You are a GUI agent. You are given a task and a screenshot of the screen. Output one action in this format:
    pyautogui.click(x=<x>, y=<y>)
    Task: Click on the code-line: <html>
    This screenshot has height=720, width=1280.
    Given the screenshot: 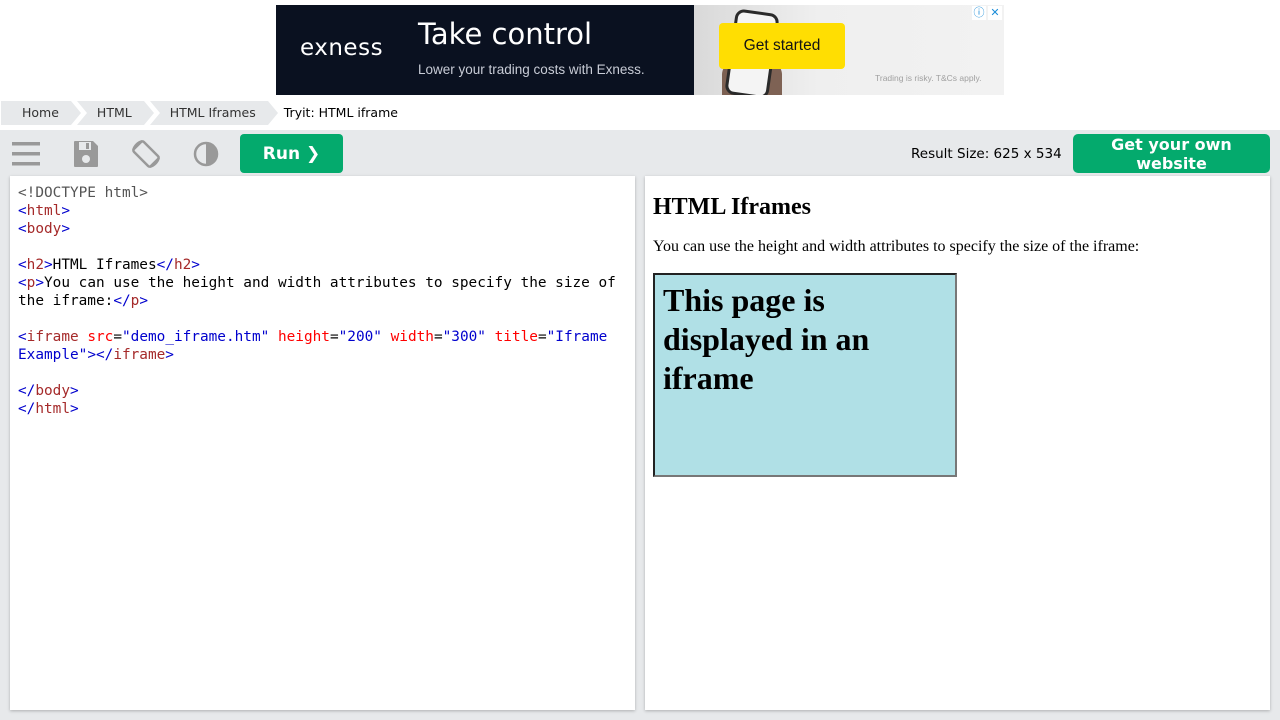 What is the action you would take?
    pyautogui.click(x=322, y=211)
    